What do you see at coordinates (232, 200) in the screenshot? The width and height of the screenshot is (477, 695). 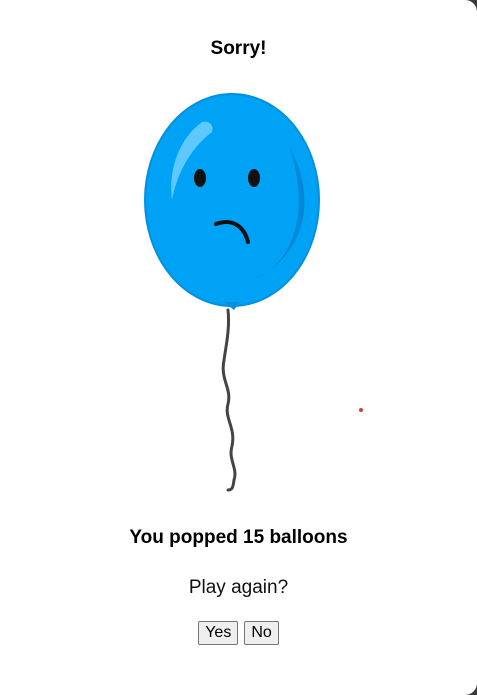 I see `balloon-body` at bounding box center [232, 200].